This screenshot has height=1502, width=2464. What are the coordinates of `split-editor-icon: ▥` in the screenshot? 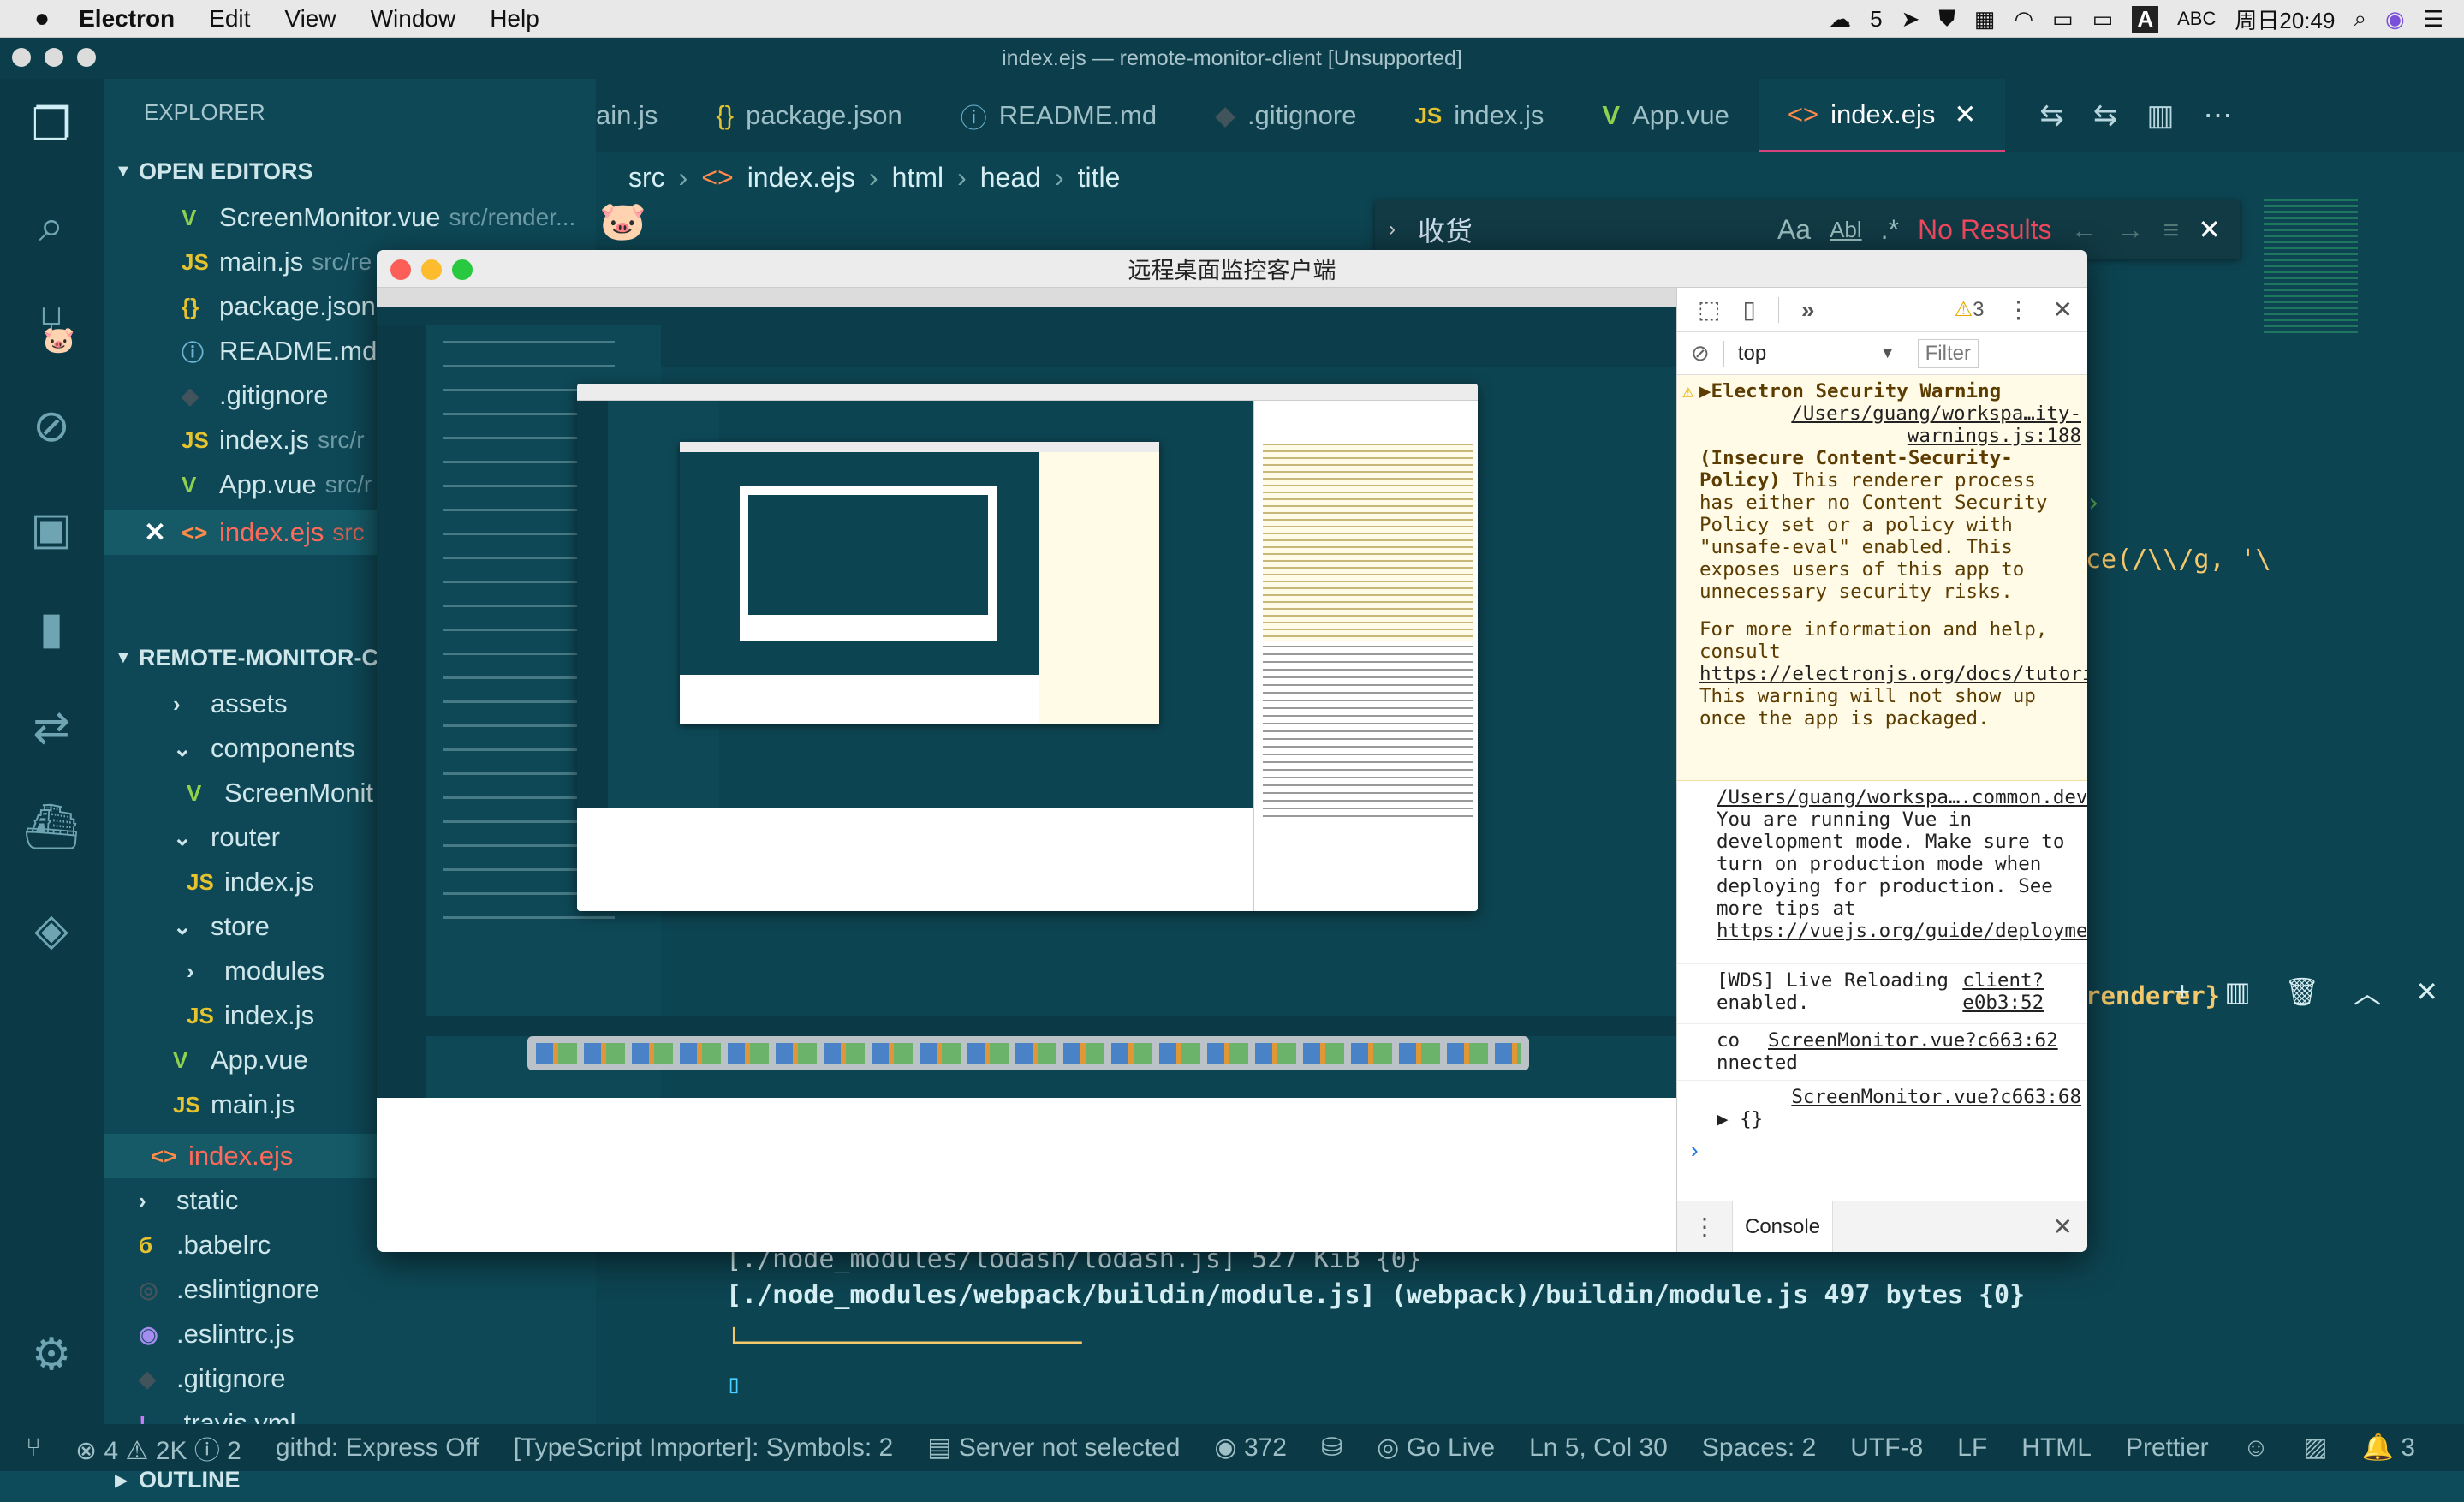 It's located at (2160, 115).